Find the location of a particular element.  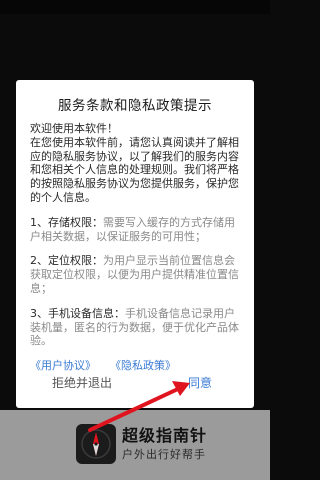

status-bar is located at coordinates (135, 7).